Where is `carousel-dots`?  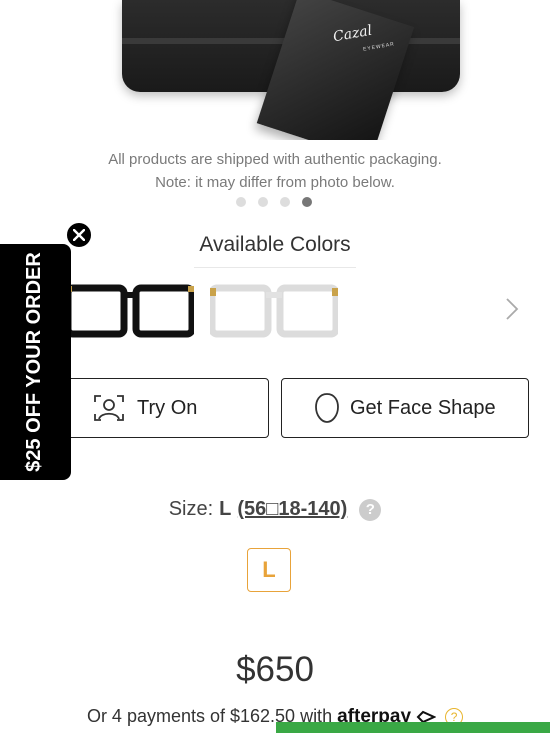
carousel-dots is located at coordinates (274, 202).